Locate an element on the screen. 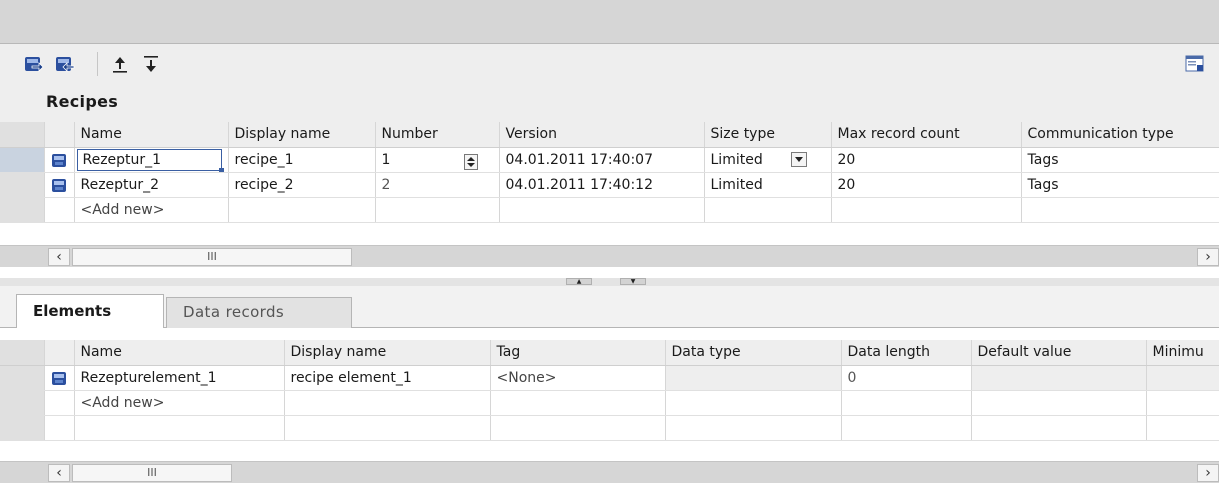  recipe-number-cell: 1 is located at coordinates (437, 160).